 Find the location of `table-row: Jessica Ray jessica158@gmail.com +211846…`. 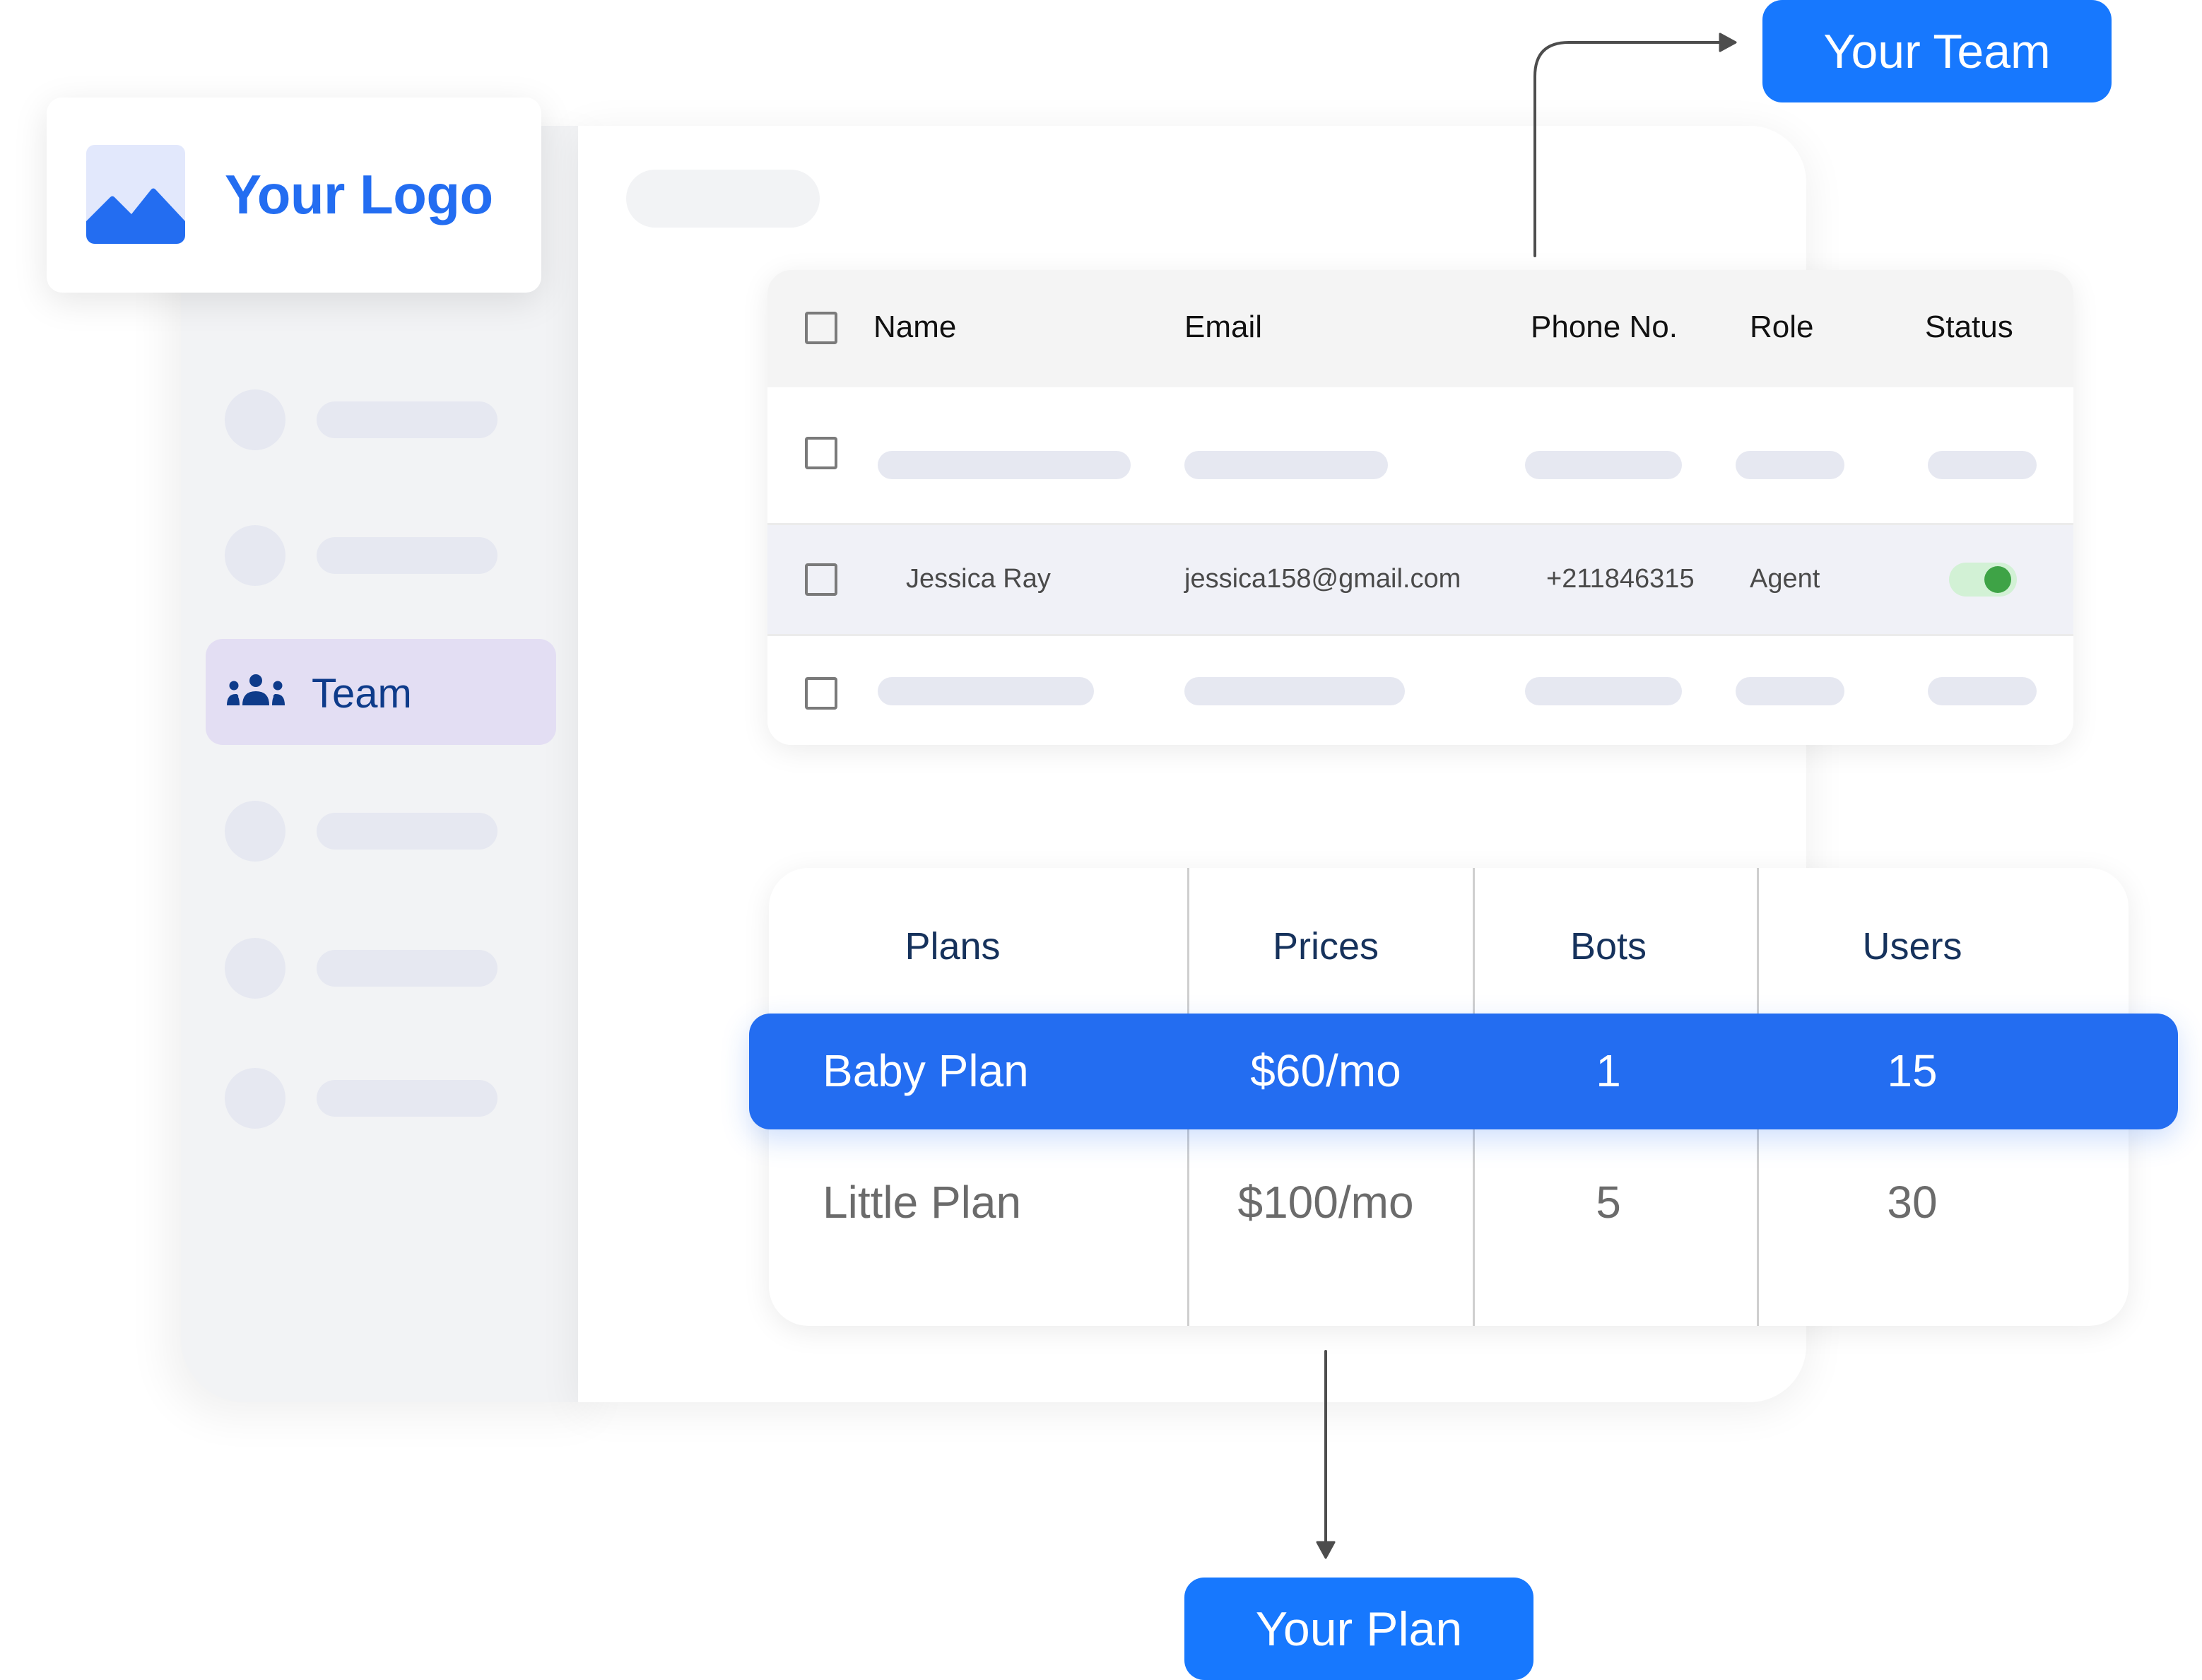

table-row: Jessica Ray jessica158@gmail.com +211846… is located at coordinates (1420, 579).